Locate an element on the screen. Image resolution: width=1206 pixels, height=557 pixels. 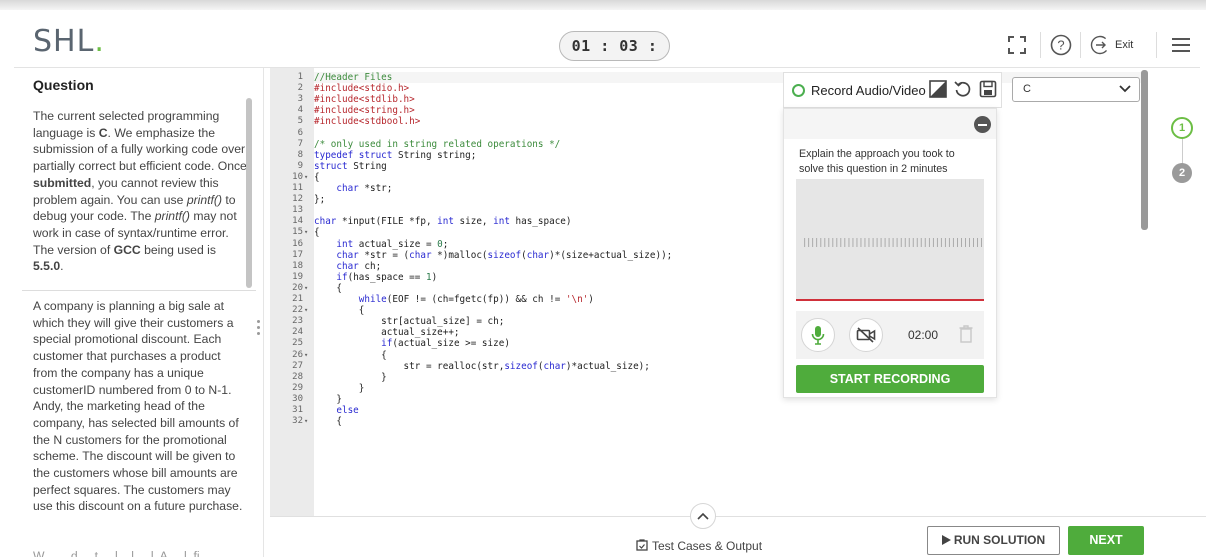
help-icon: ? is located at coordinates (1061, 45).